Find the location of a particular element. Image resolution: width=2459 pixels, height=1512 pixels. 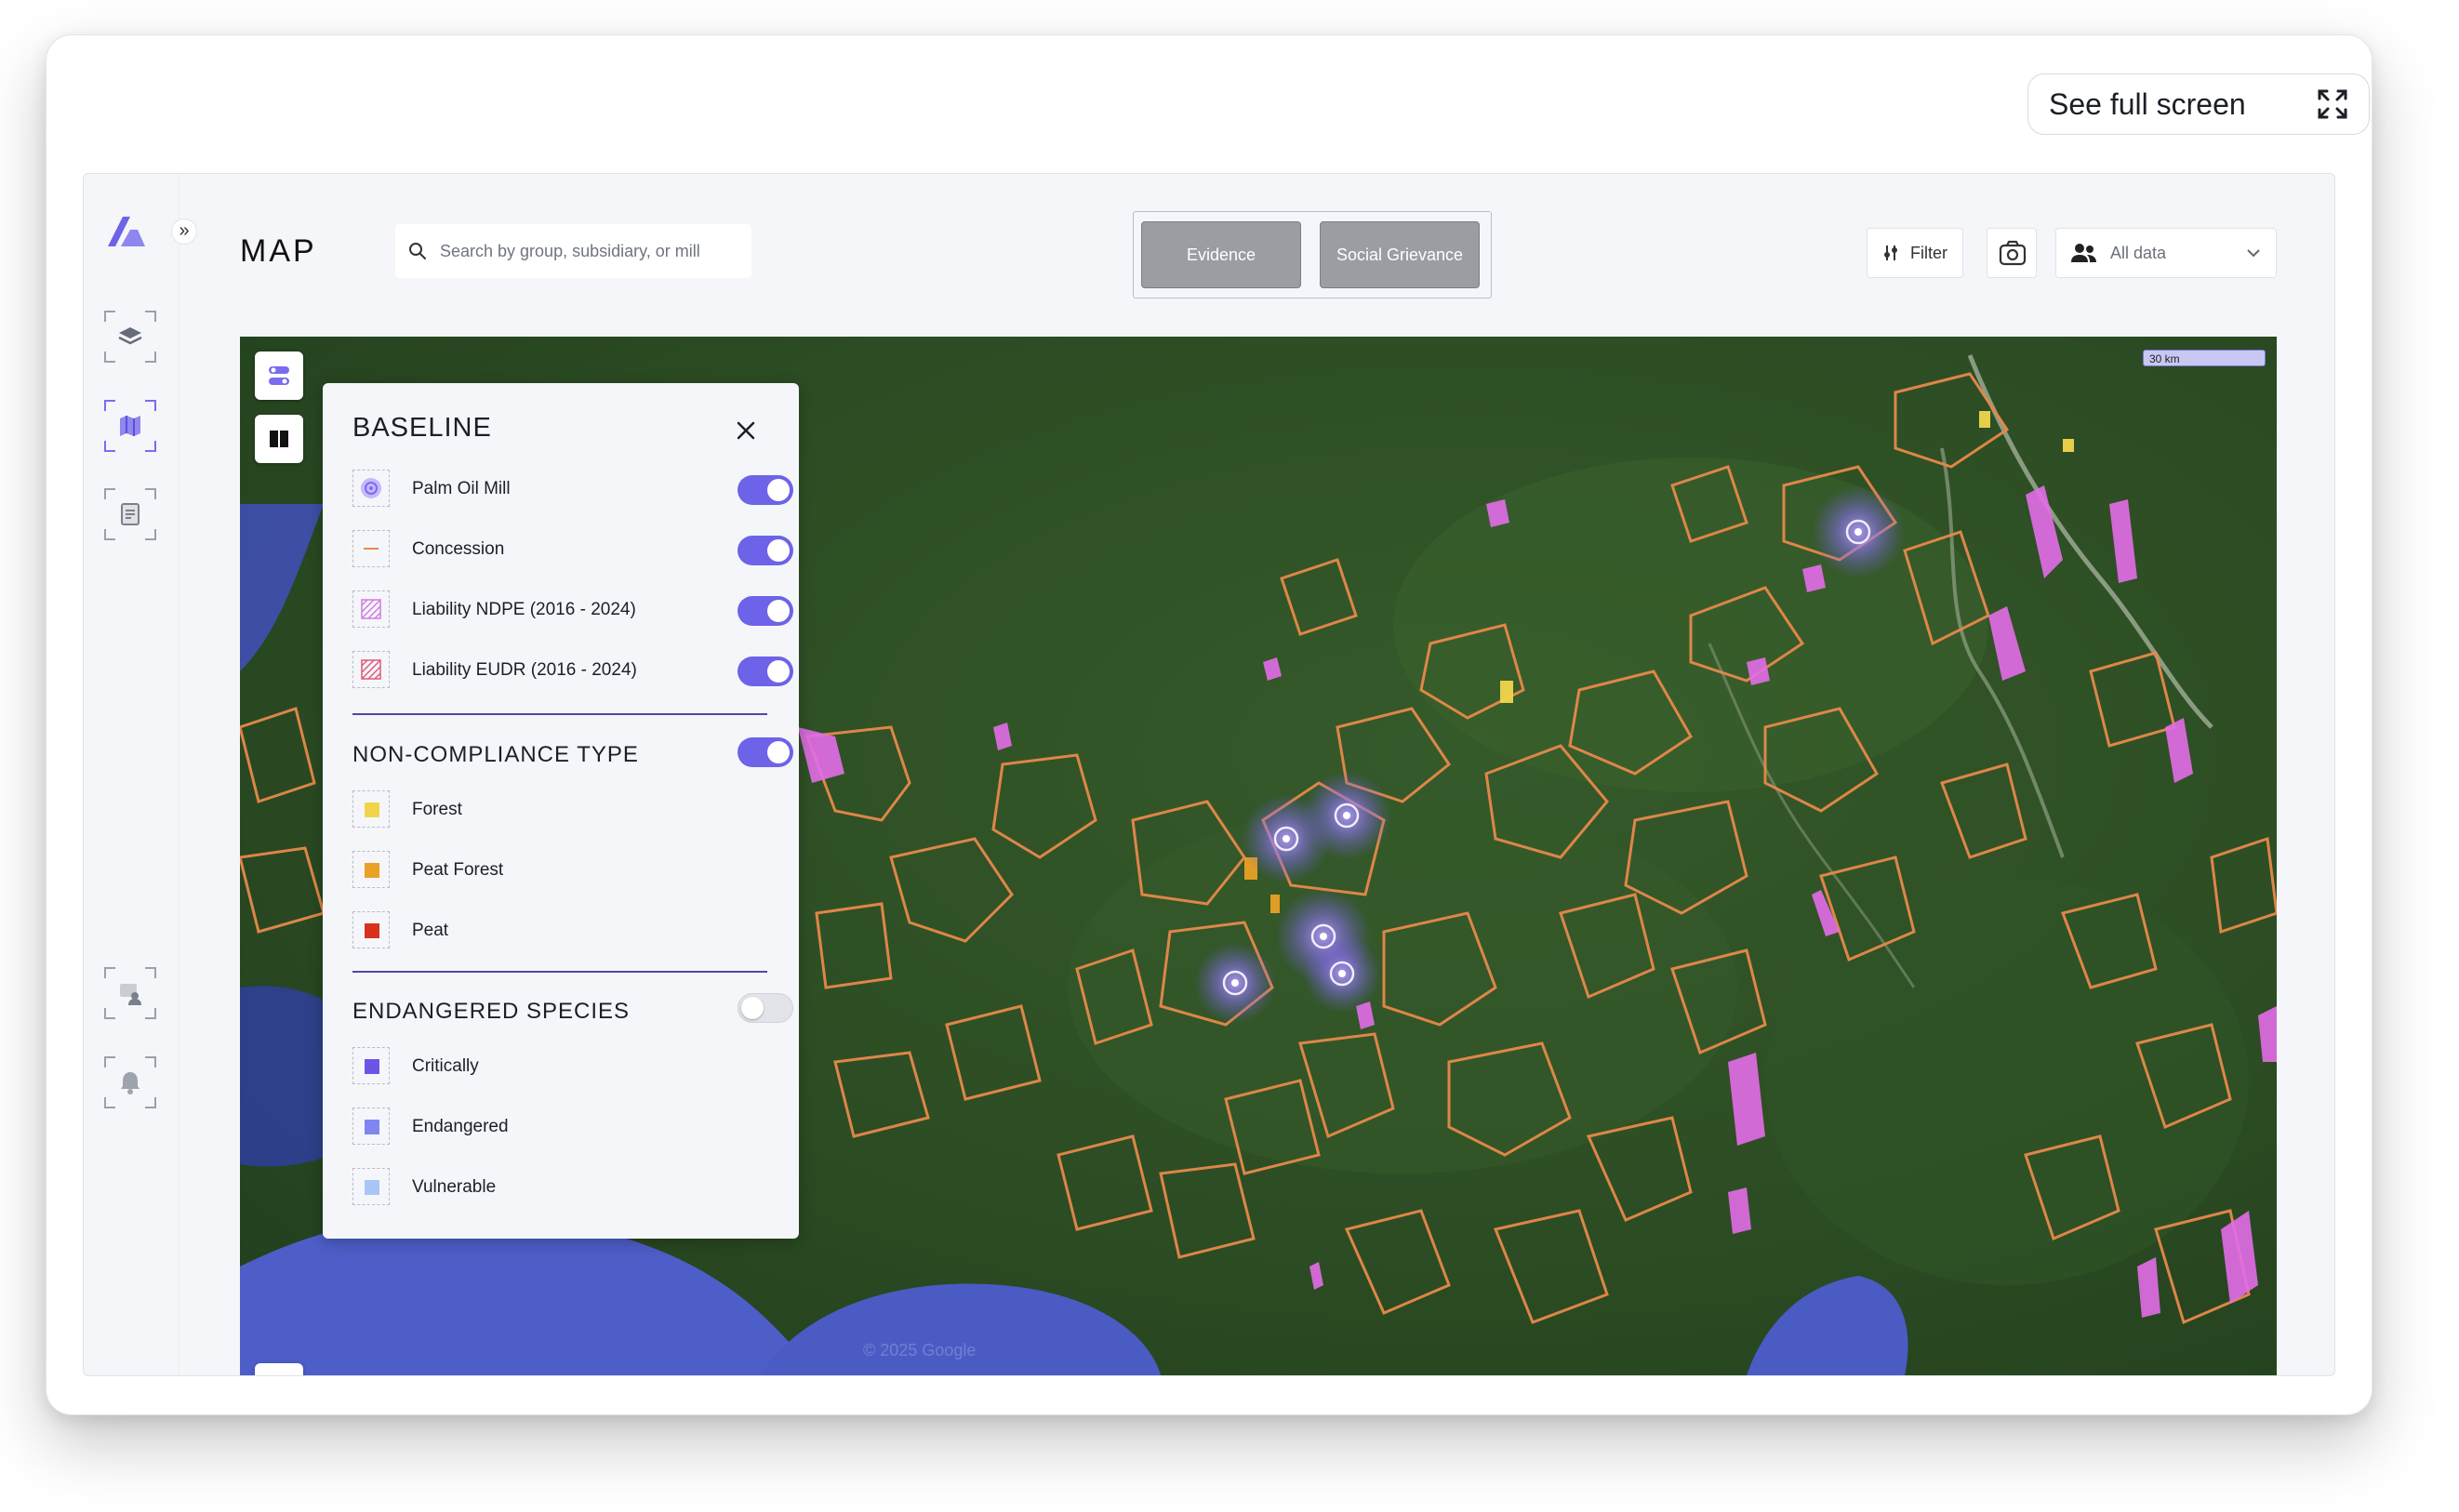

legend-label: Palm Oil Mill is located at coordinates (461, 488).